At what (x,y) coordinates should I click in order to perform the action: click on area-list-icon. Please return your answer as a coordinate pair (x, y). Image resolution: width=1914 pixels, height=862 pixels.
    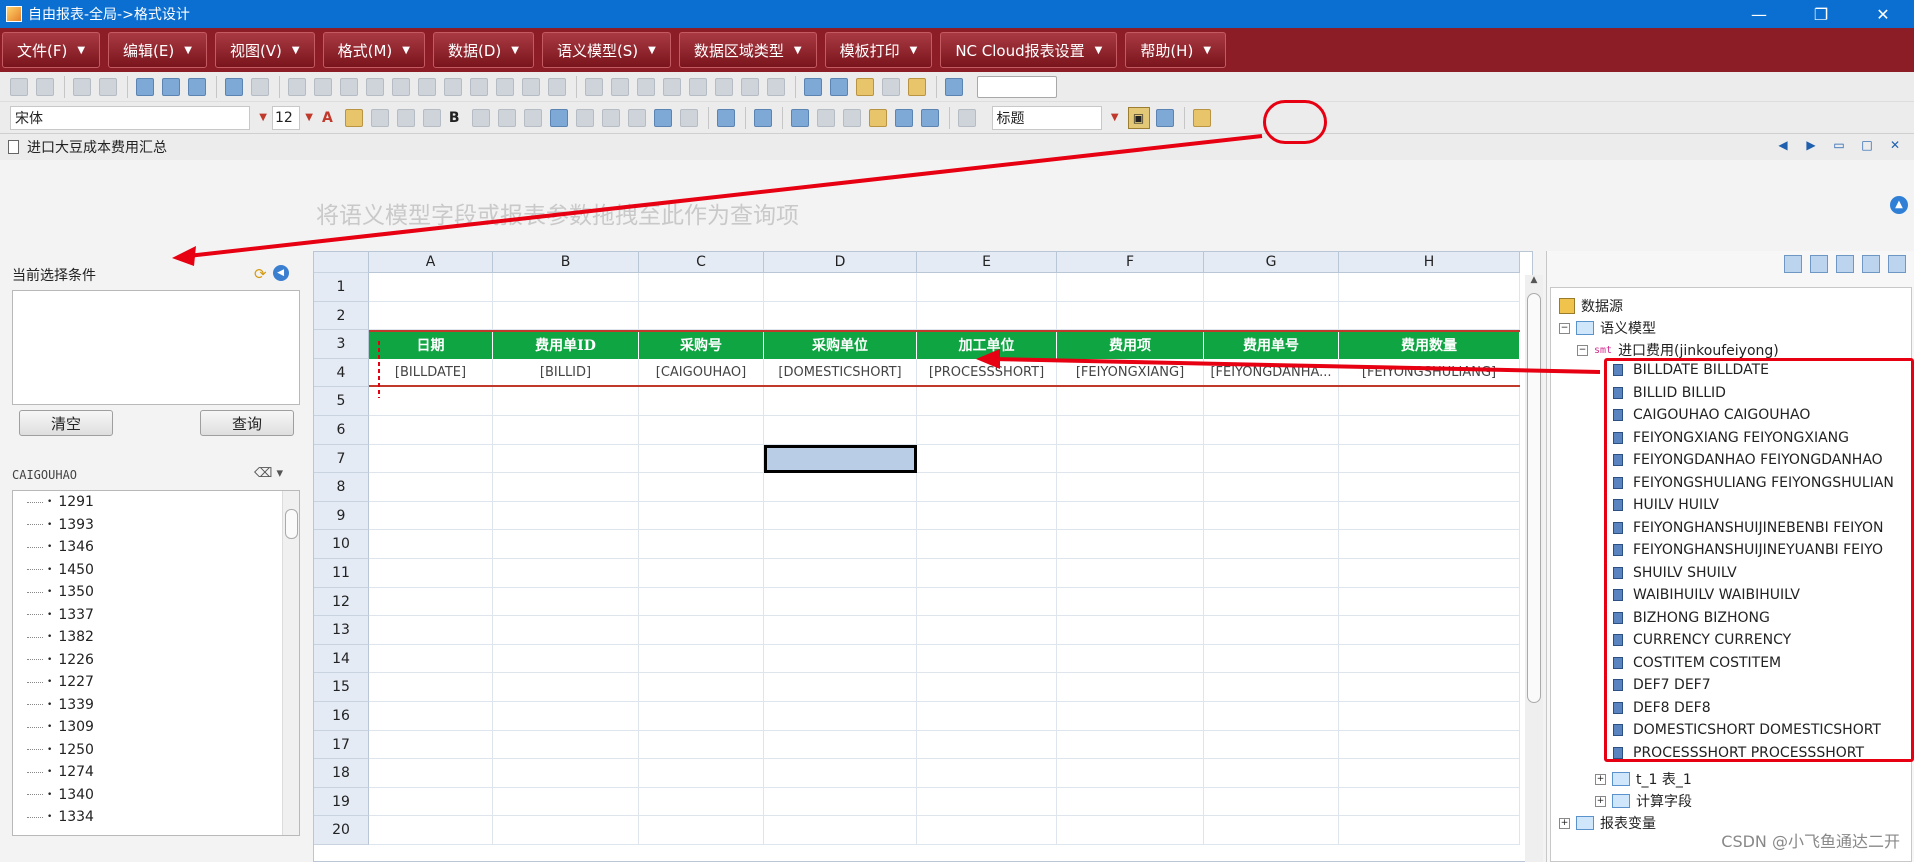
    Looking at the image, I should click on (825, 117).